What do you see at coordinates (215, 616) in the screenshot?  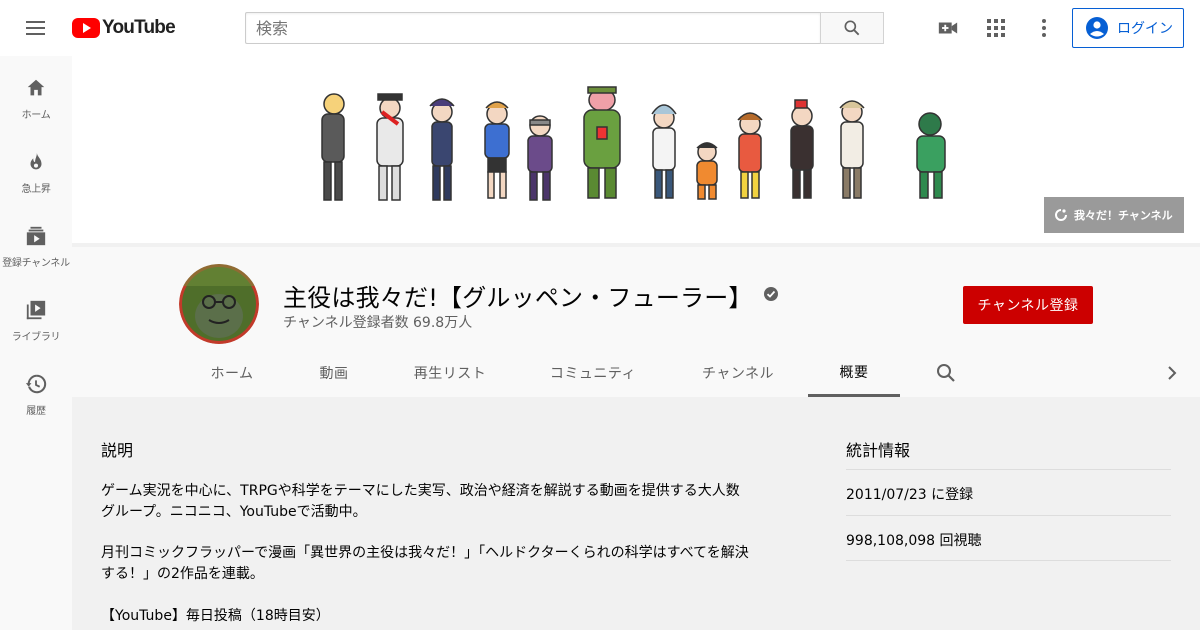 I see `description-paragraph-3: 【YouTube】毎日投稿（18時目安）` at bounding box center [215, 616].